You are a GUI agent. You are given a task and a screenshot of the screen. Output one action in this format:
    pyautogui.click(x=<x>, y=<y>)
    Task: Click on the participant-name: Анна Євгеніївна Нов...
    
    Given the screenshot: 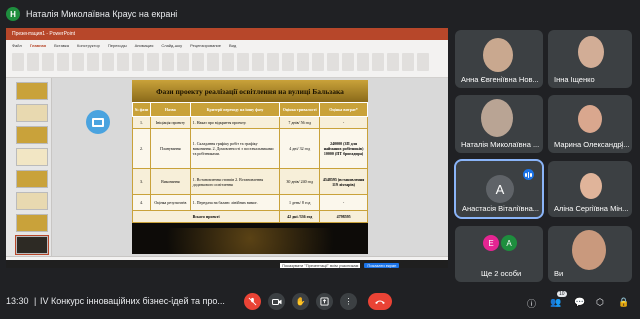 What is the action you would take?
    pyautogui.click(x=500, y=79)
    